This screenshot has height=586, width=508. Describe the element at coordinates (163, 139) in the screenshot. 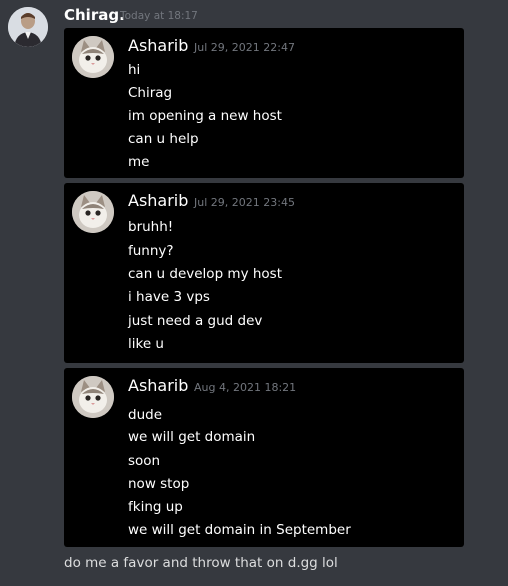

I see `embed-line: can u help` at that location.